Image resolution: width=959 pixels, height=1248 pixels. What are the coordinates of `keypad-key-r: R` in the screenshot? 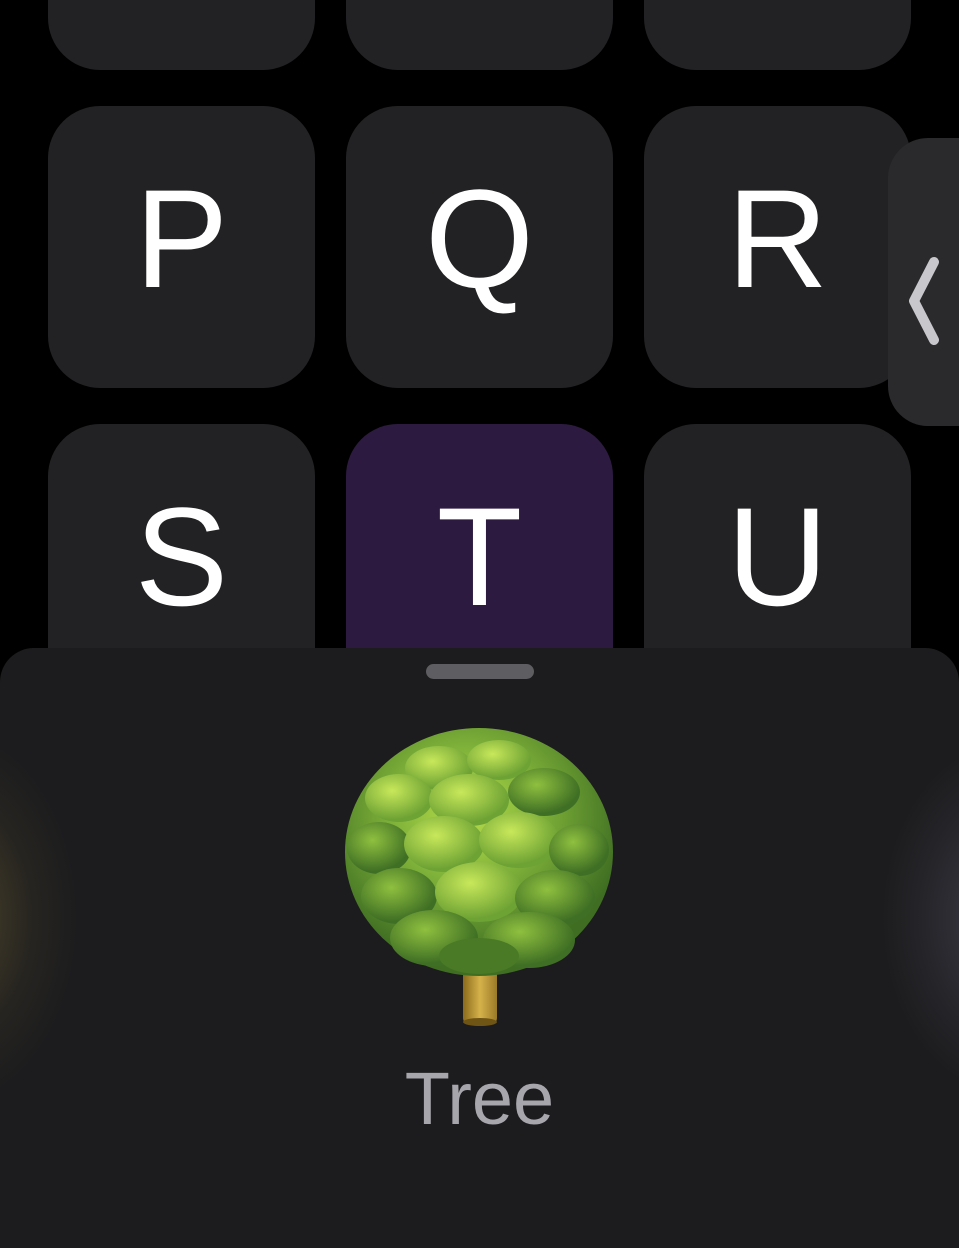 It's located at (777, 247).